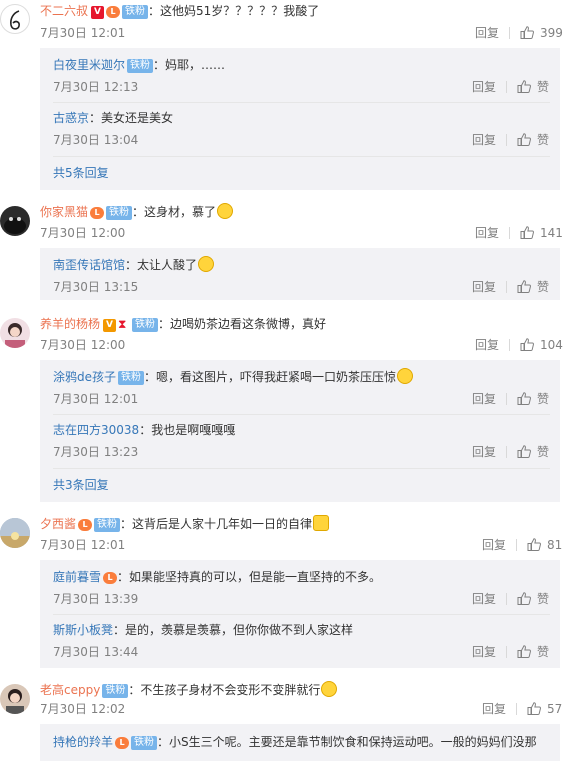 This screenshot has width=576, height=761. What do you see at coordinates (77, 577) in the screenshot?
I see `reply-username: 庭前暮雪` at bounding box center [77, 577].